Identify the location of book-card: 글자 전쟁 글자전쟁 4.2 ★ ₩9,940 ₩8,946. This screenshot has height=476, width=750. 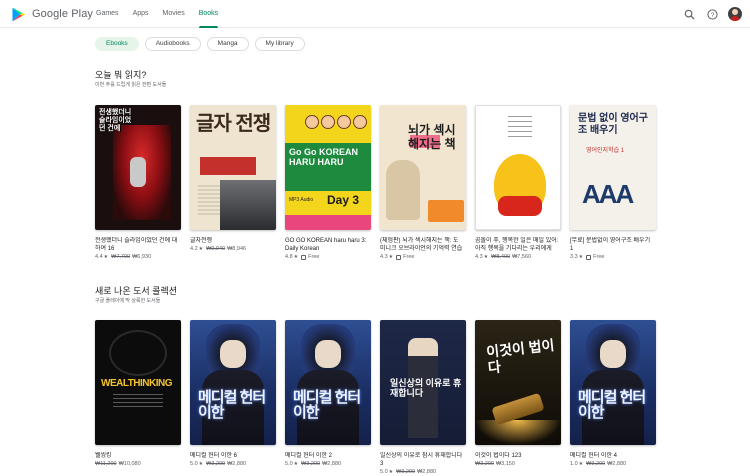
(233, 178).